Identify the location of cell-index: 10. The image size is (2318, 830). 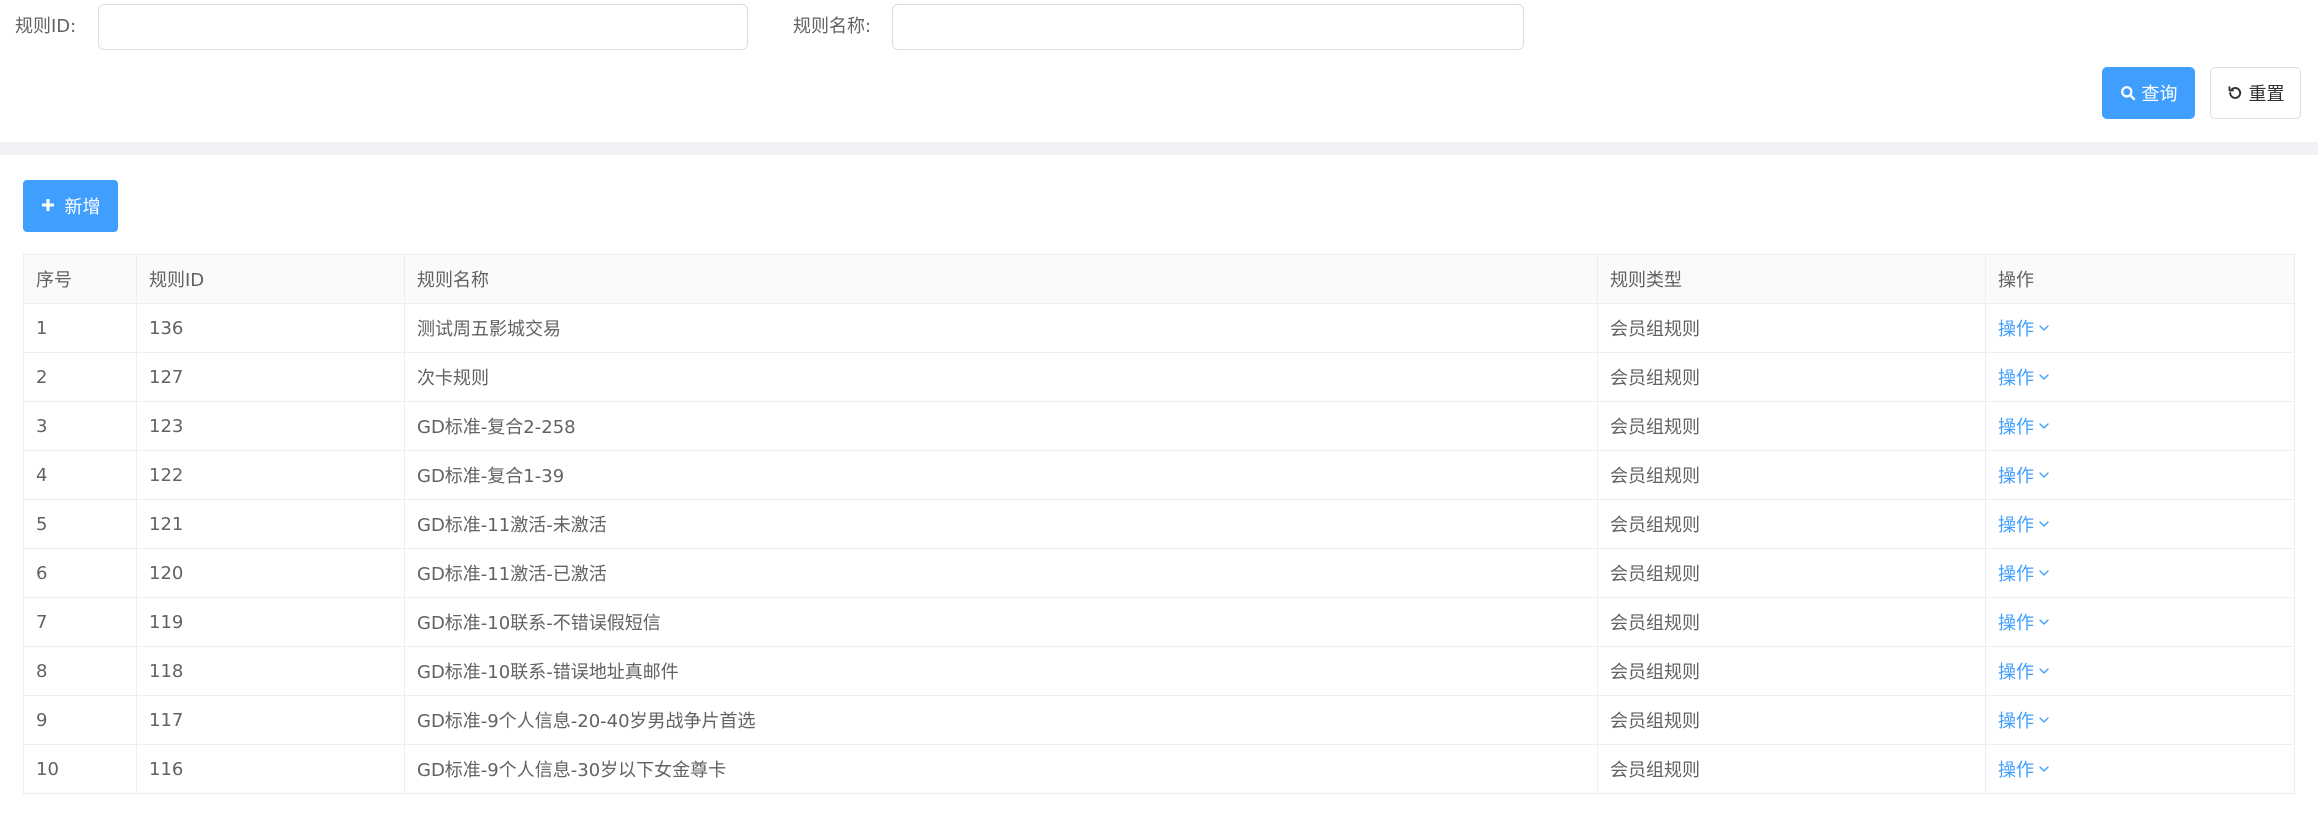
(80, 769).